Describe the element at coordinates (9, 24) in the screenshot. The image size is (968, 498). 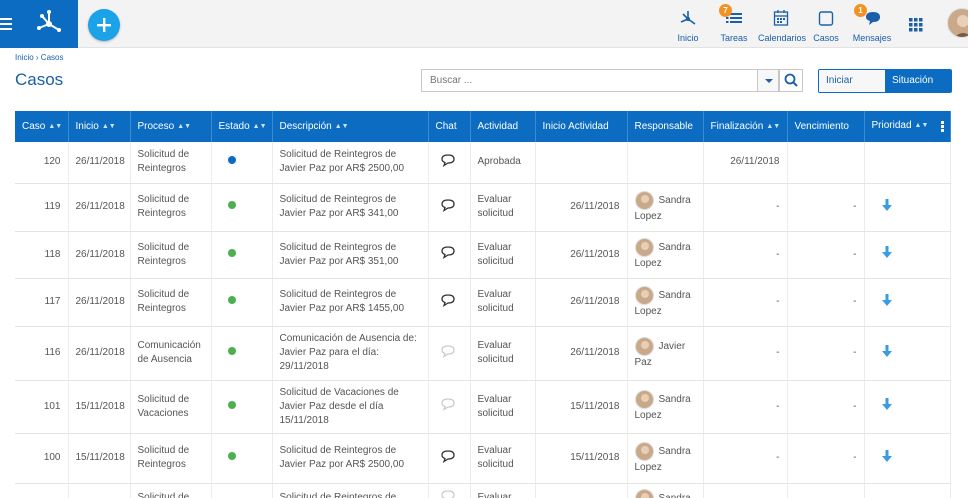
I see `menu-icon` at that location.